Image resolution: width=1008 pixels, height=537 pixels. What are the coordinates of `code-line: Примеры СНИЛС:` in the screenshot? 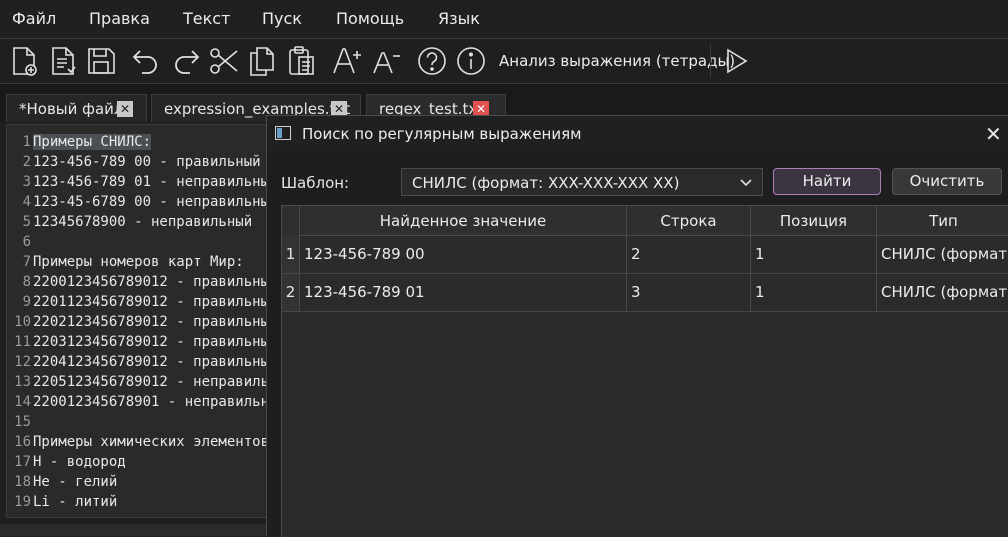 It's located at (154, 142).